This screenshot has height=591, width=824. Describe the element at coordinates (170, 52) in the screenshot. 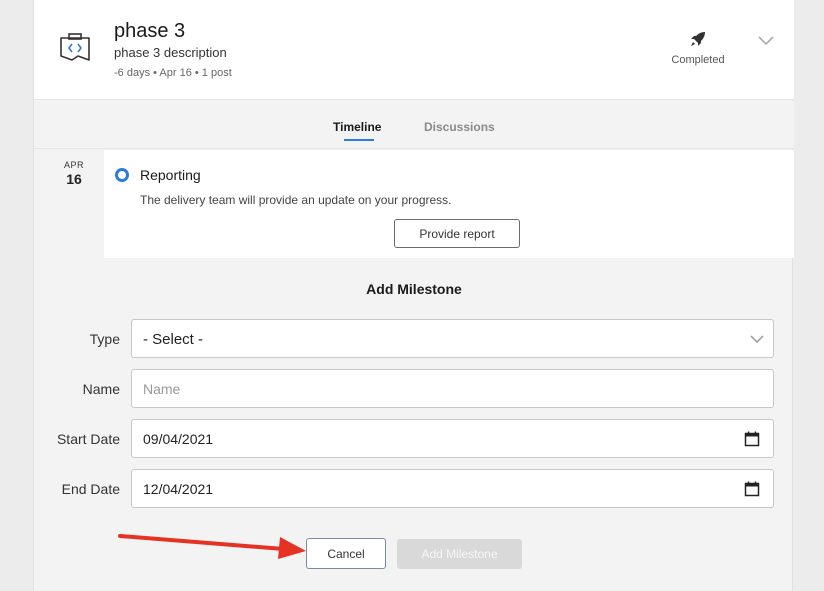

I see `phase-description: phase 3 description` at that location.